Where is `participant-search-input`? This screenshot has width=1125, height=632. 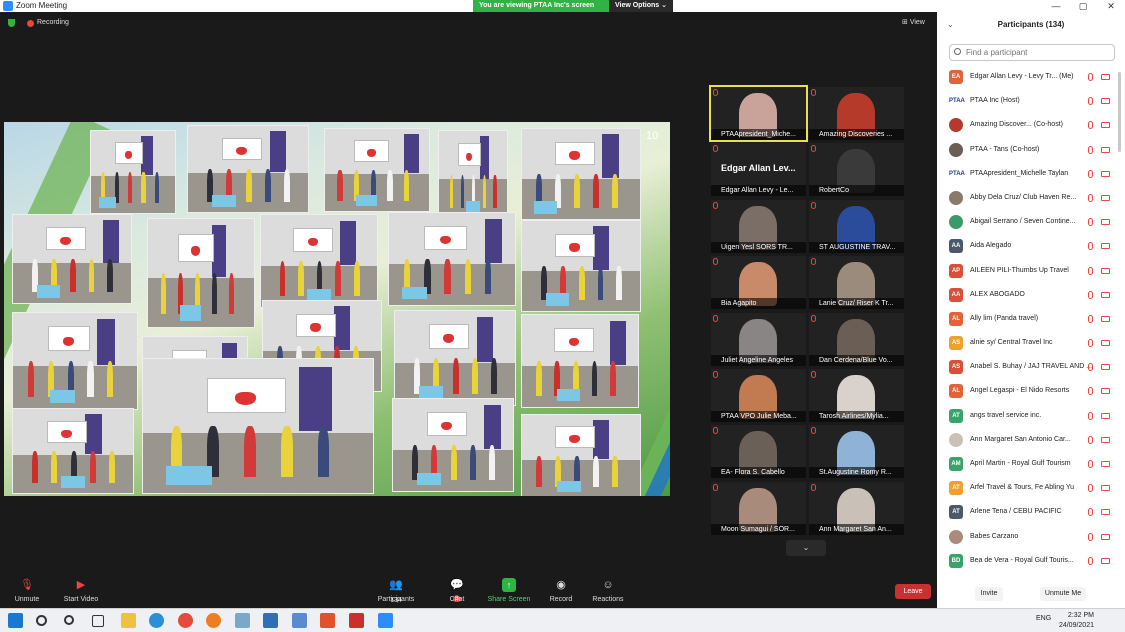 participant-search-input is located at coordinates (1032, 52).